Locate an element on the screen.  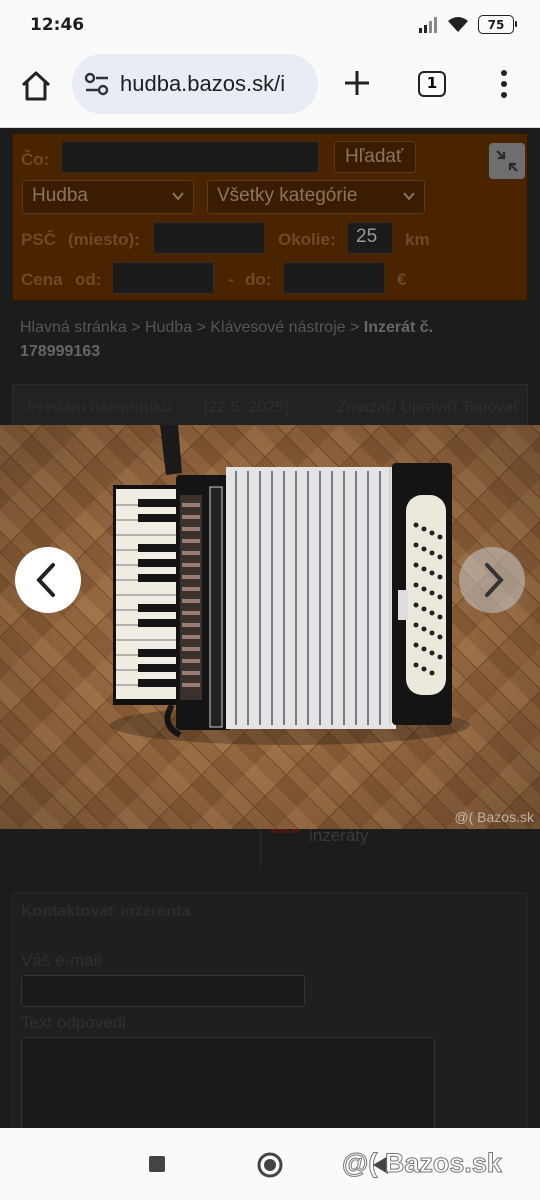
search-button: Hľadať is located at coordinates (375, 157).